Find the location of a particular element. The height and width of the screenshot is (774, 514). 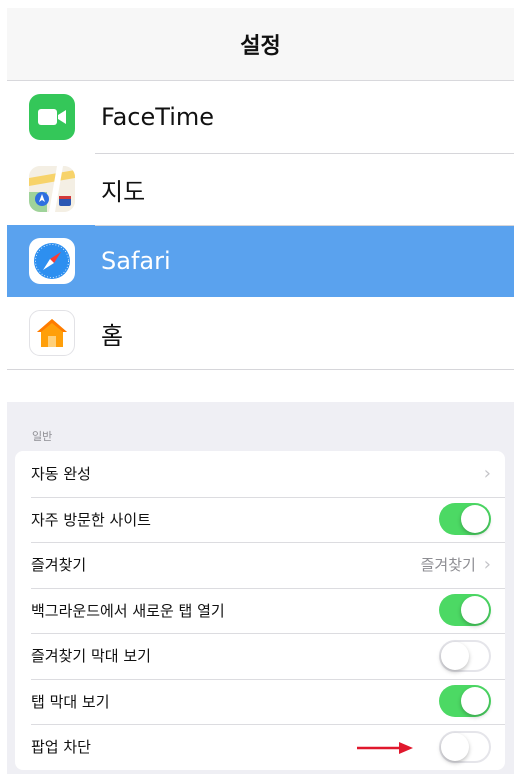

block-popups-toggle is located at coordinates (465, 746).